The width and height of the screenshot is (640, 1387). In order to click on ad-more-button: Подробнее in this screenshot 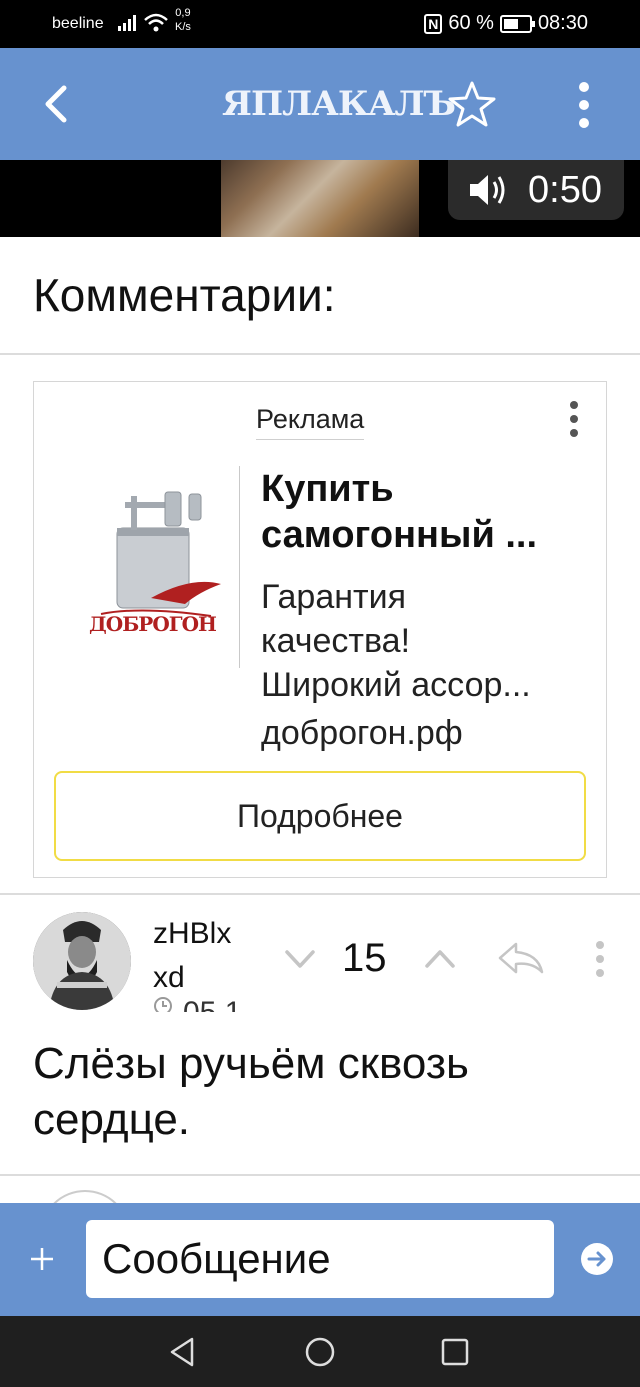, I will do `click(320, 816)`.